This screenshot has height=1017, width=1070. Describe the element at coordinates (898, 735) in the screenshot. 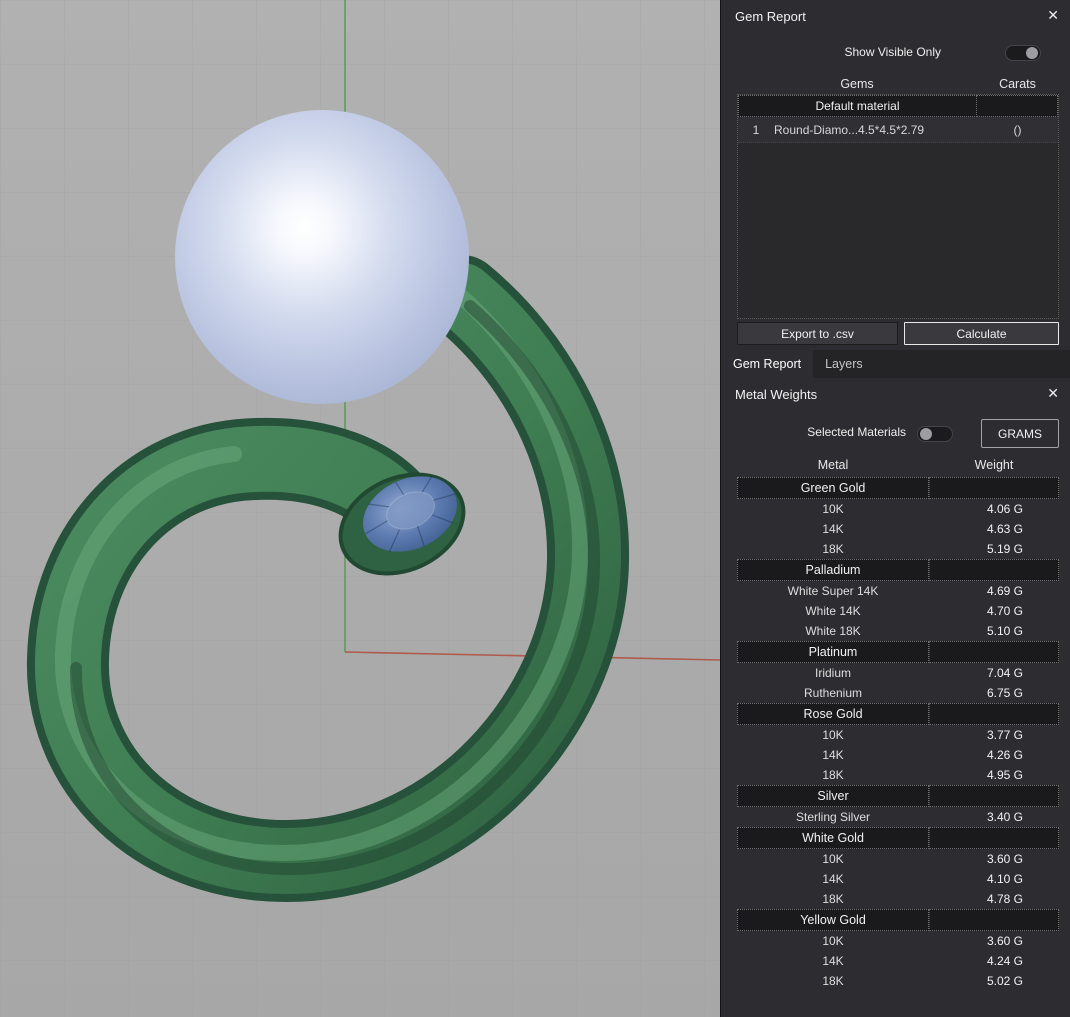

I see `metal-row: 10K 3.77 G` at that location.